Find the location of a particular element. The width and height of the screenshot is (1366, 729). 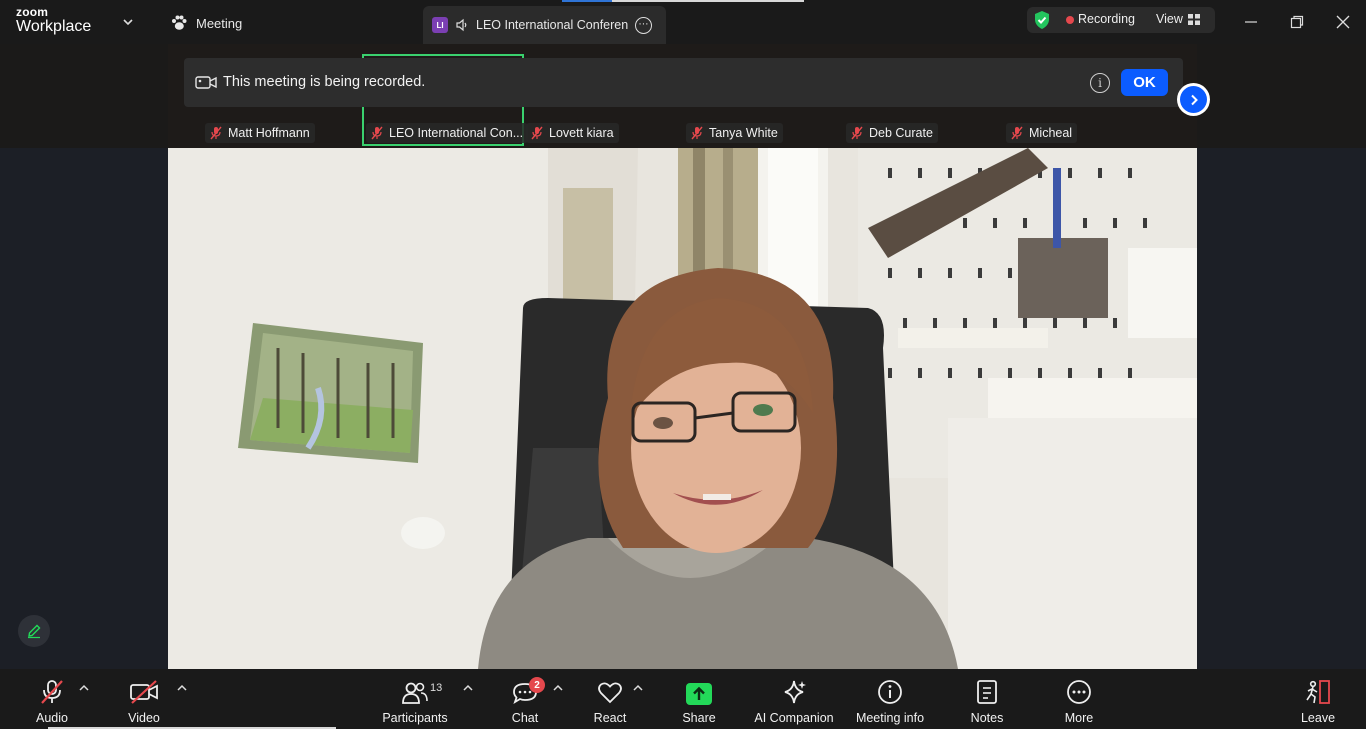

pencil-icon is located at coordinates (34, 631).